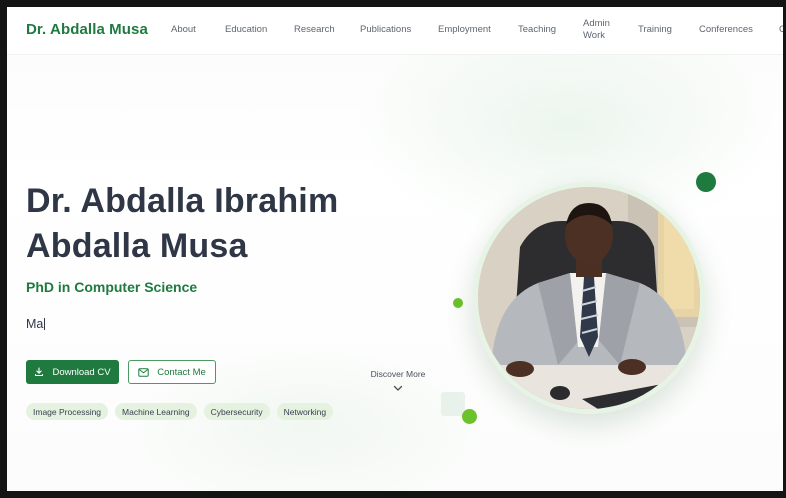  What do you see at coordinates (398, 388) in the screenshot?
I see `chevron-down-icon` at bounding box center [398, 388].